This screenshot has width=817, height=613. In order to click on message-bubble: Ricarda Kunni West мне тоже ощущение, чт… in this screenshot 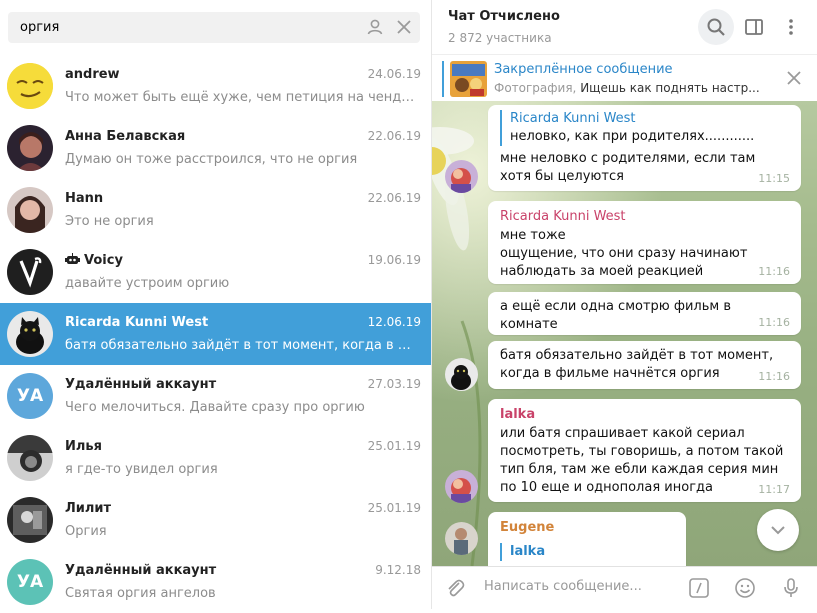, I will do `click(644, 242)`.